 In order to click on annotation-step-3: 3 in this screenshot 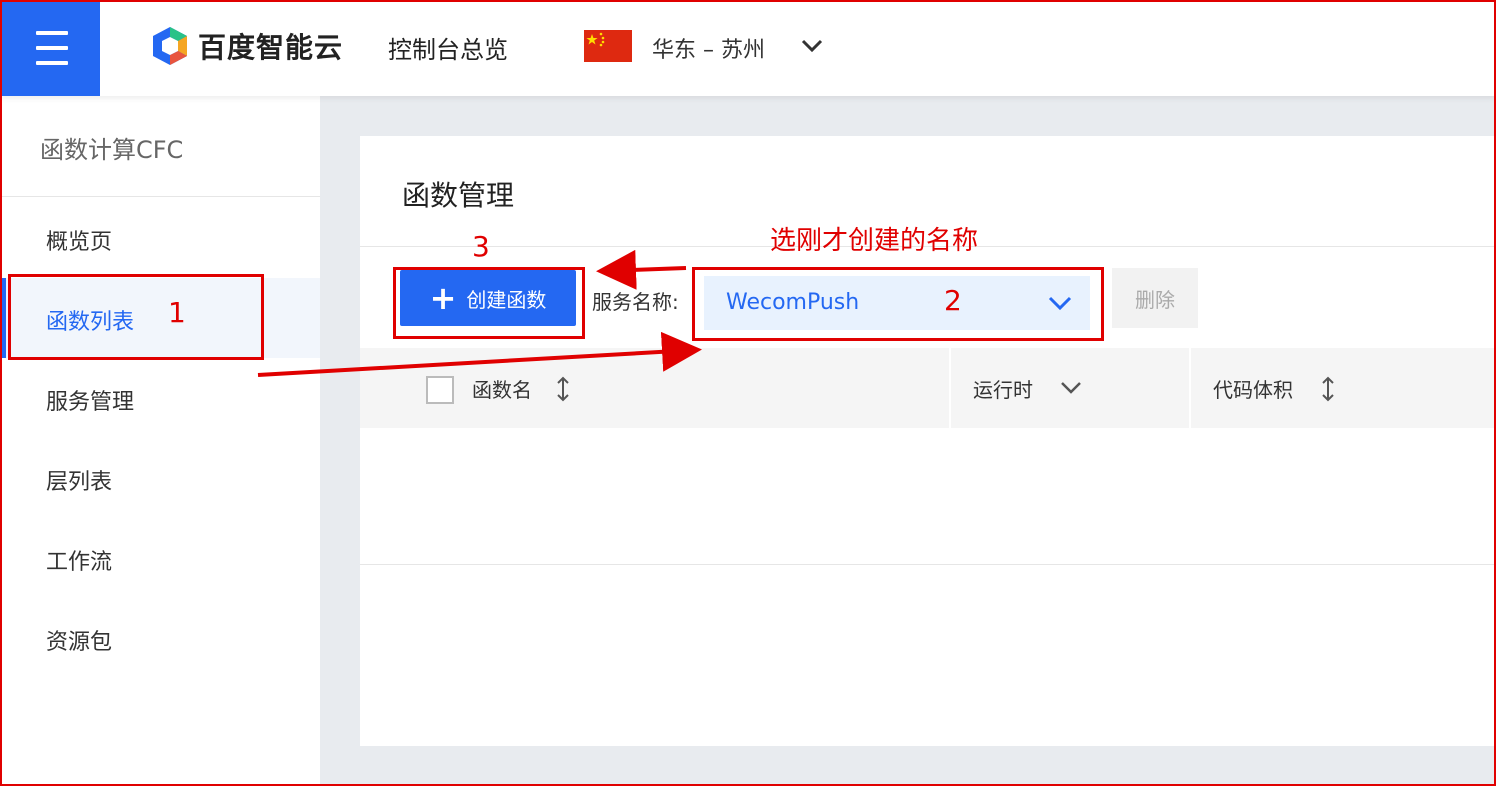, I will do `click(481, 246)`.